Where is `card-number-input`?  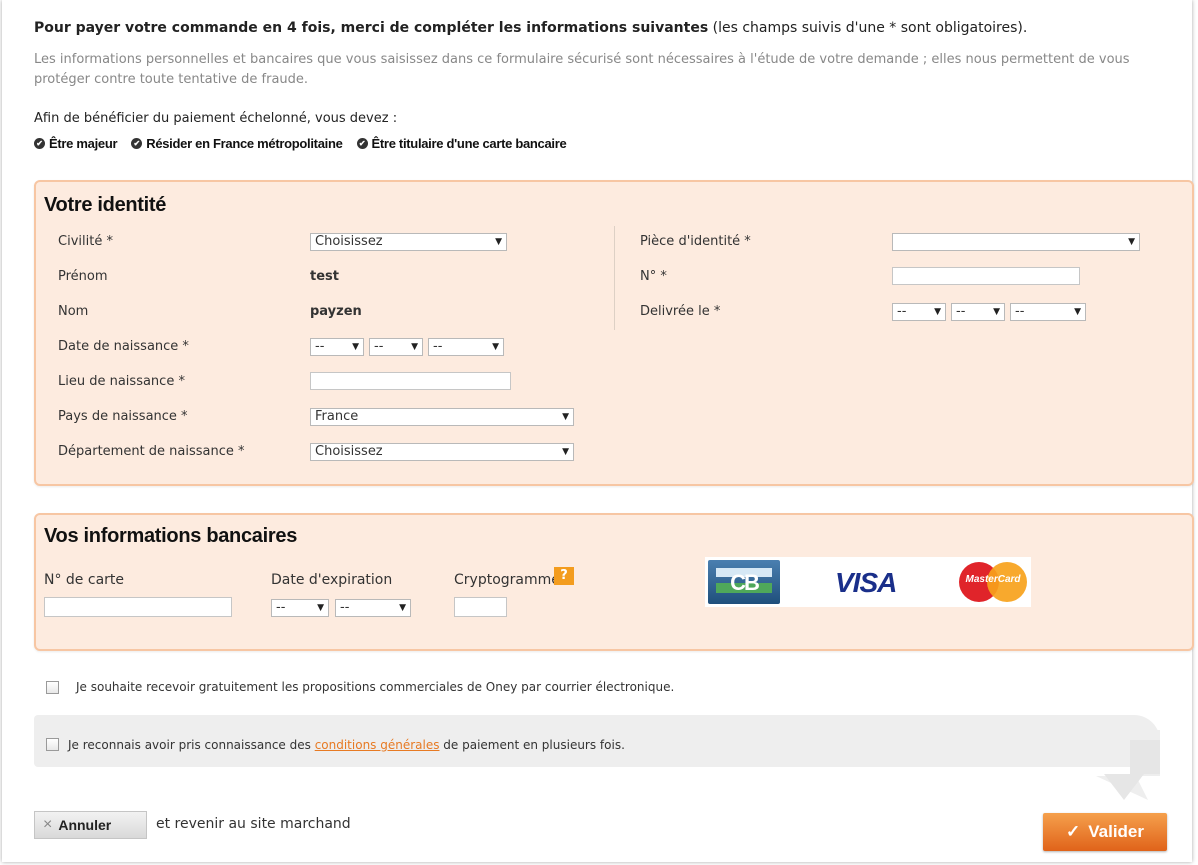 card-number-input is located at coordinates (138, 607).